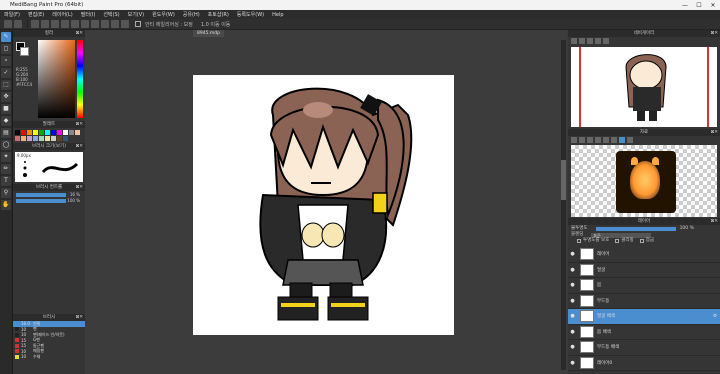 The image size is (720, 374). Describe the element at coordinates (6, 73) in the screenshot. I see `check-tool-icon: ✓` at that location.